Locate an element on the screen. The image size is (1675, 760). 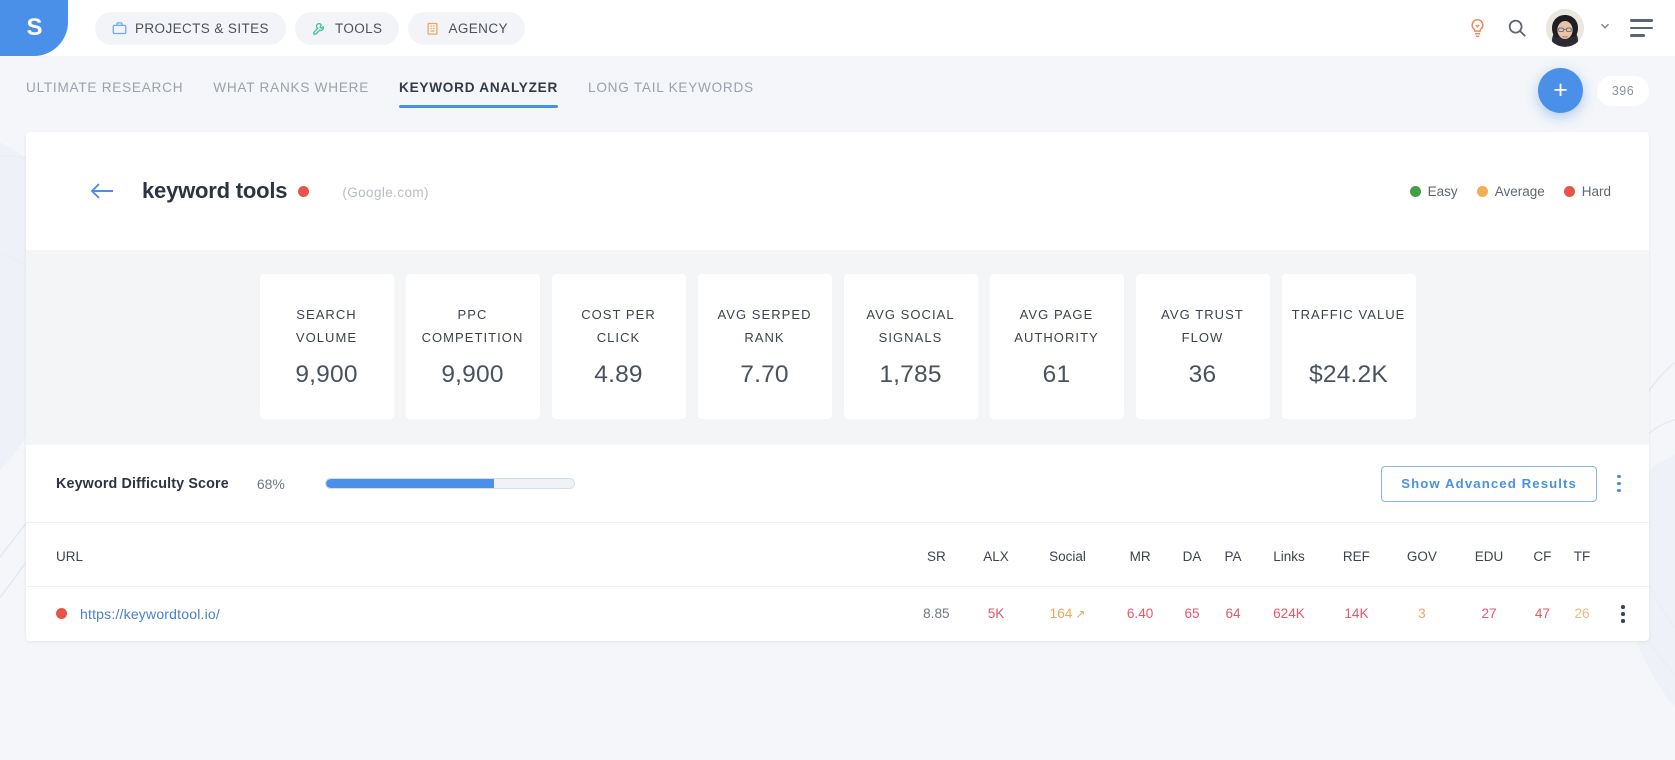
top-header: S PROJECTS & SITES TOOLS AGENCY is located at coordinates (837, 28).